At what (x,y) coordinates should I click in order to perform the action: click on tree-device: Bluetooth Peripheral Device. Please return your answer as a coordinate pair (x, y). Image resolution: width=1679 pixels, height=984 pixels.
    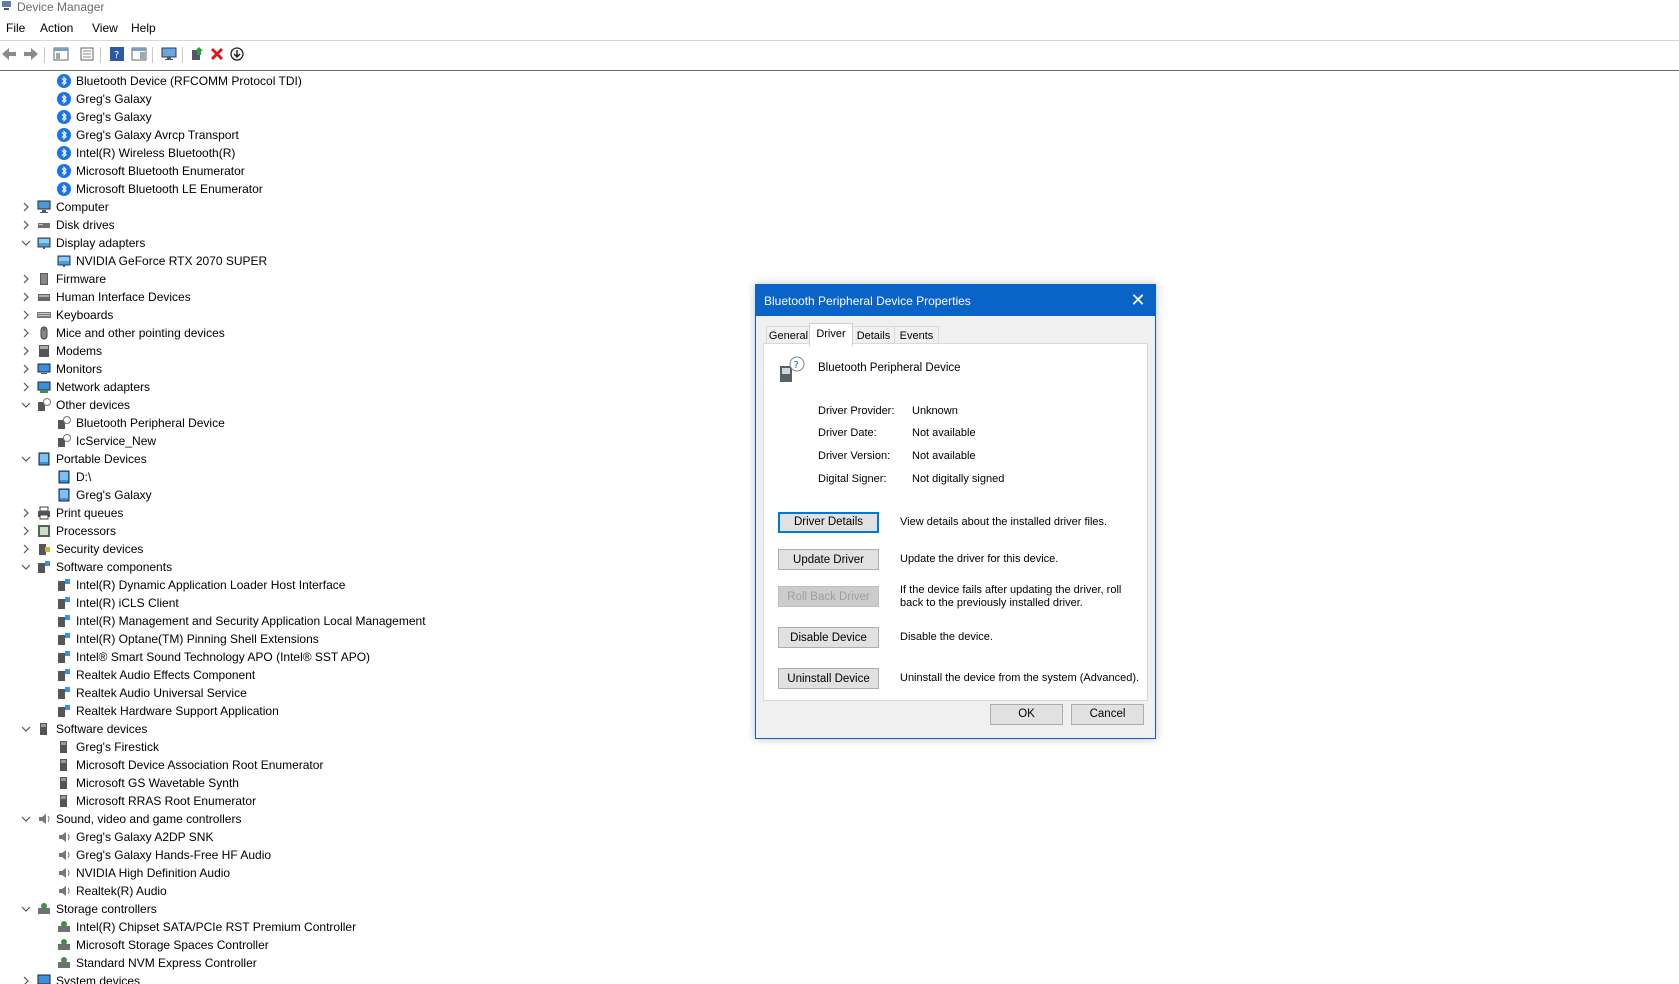
    Looking at the image, I should click on (141, 423).